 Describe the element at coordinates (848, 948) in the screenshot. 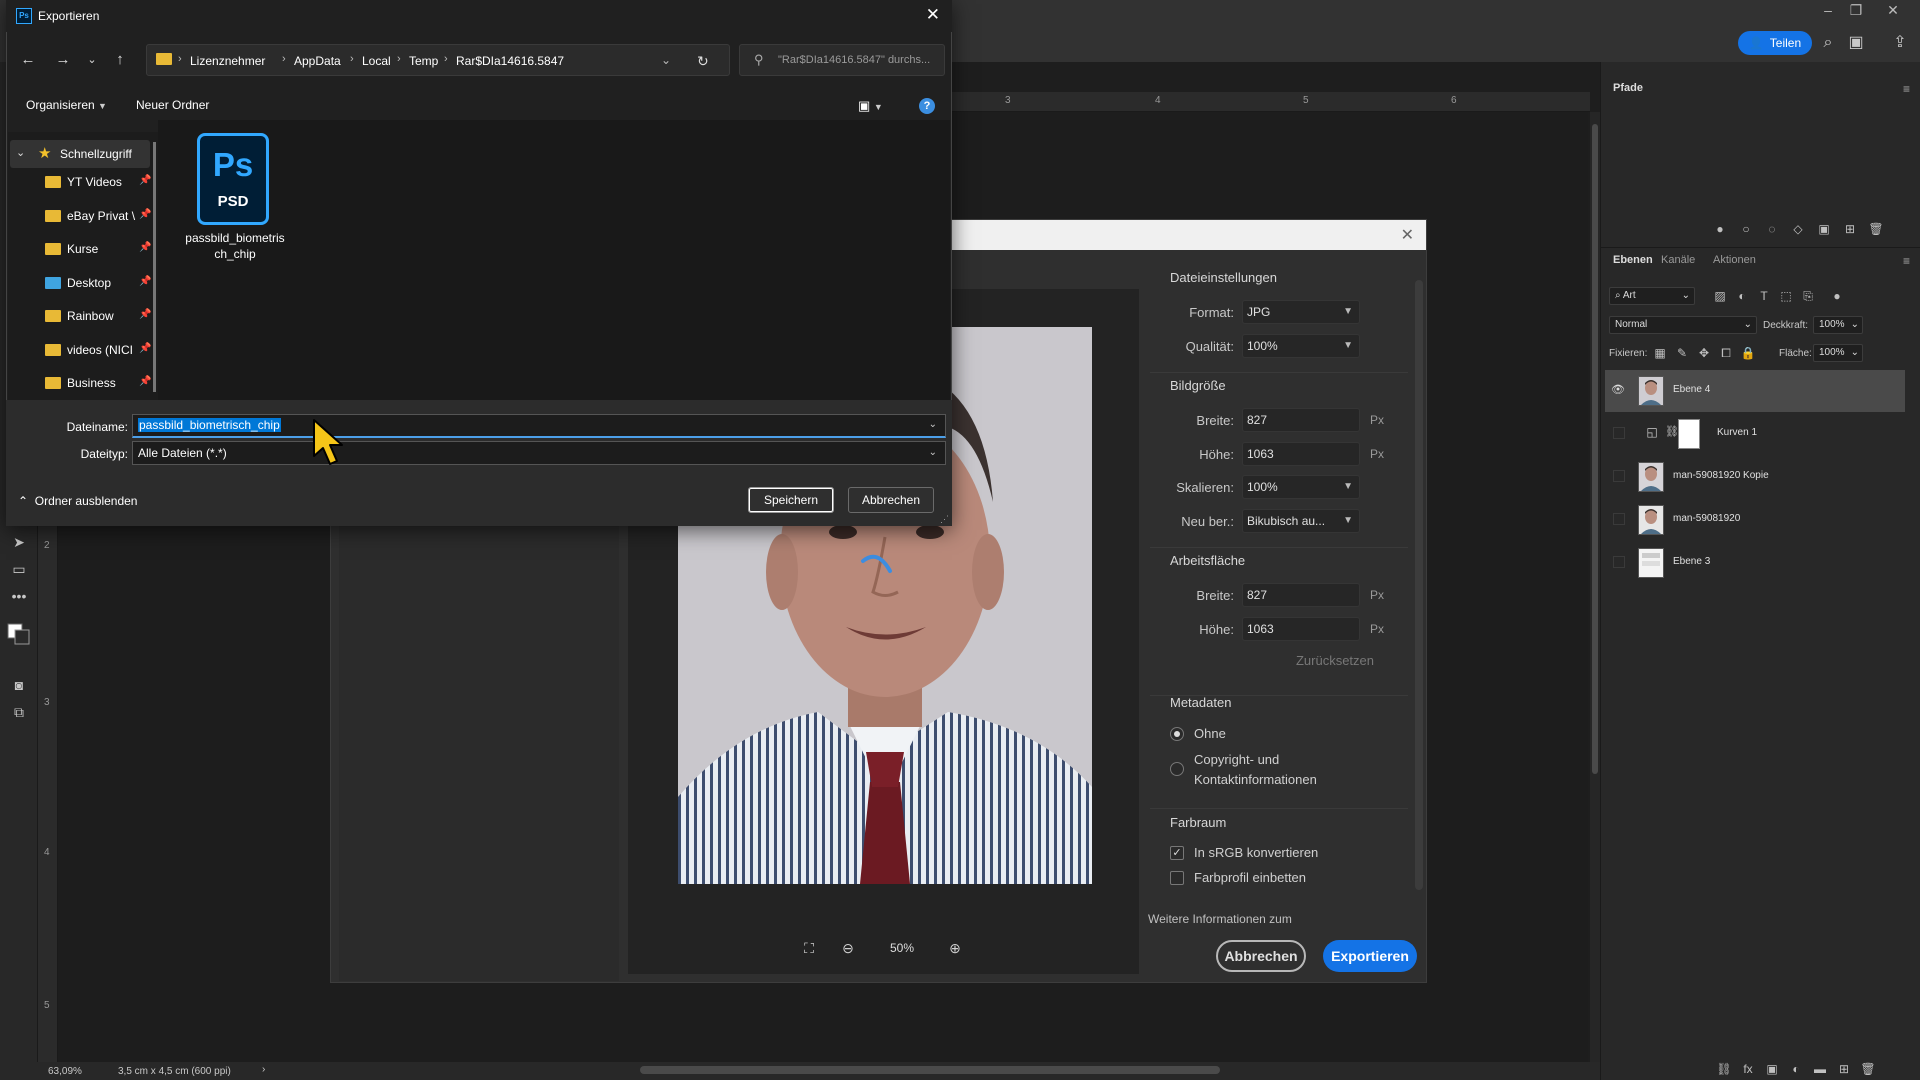

I see `zoom-out-icon: ⊖` at that location.